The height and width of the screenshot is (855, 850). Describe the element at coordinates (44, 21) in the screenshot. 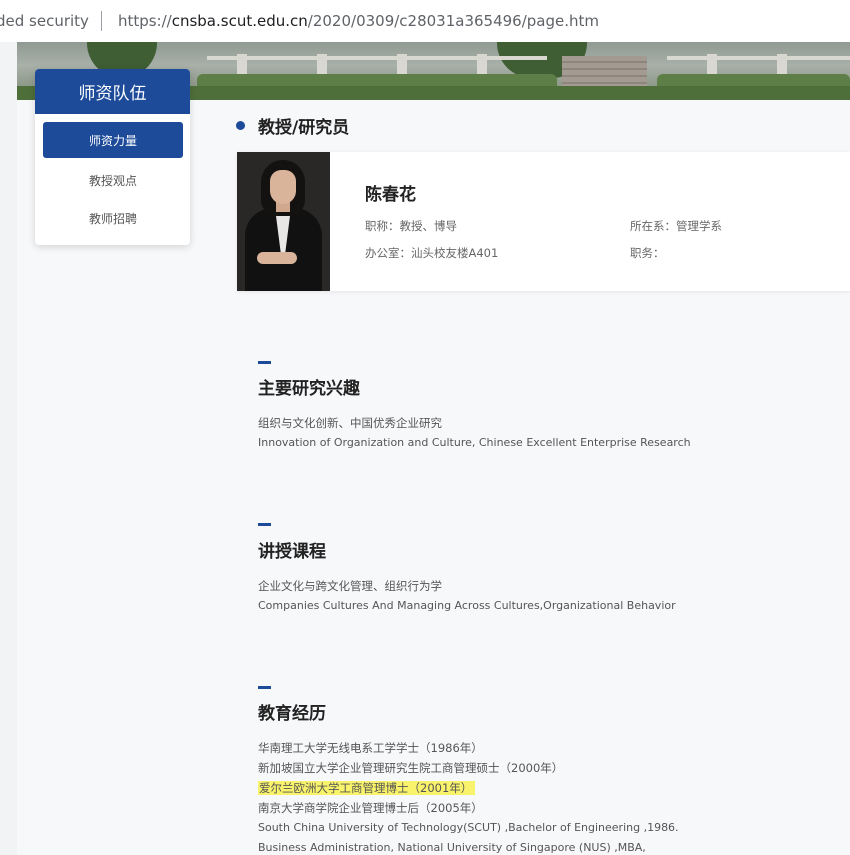

I see `security-indicator: ded security` at that location.